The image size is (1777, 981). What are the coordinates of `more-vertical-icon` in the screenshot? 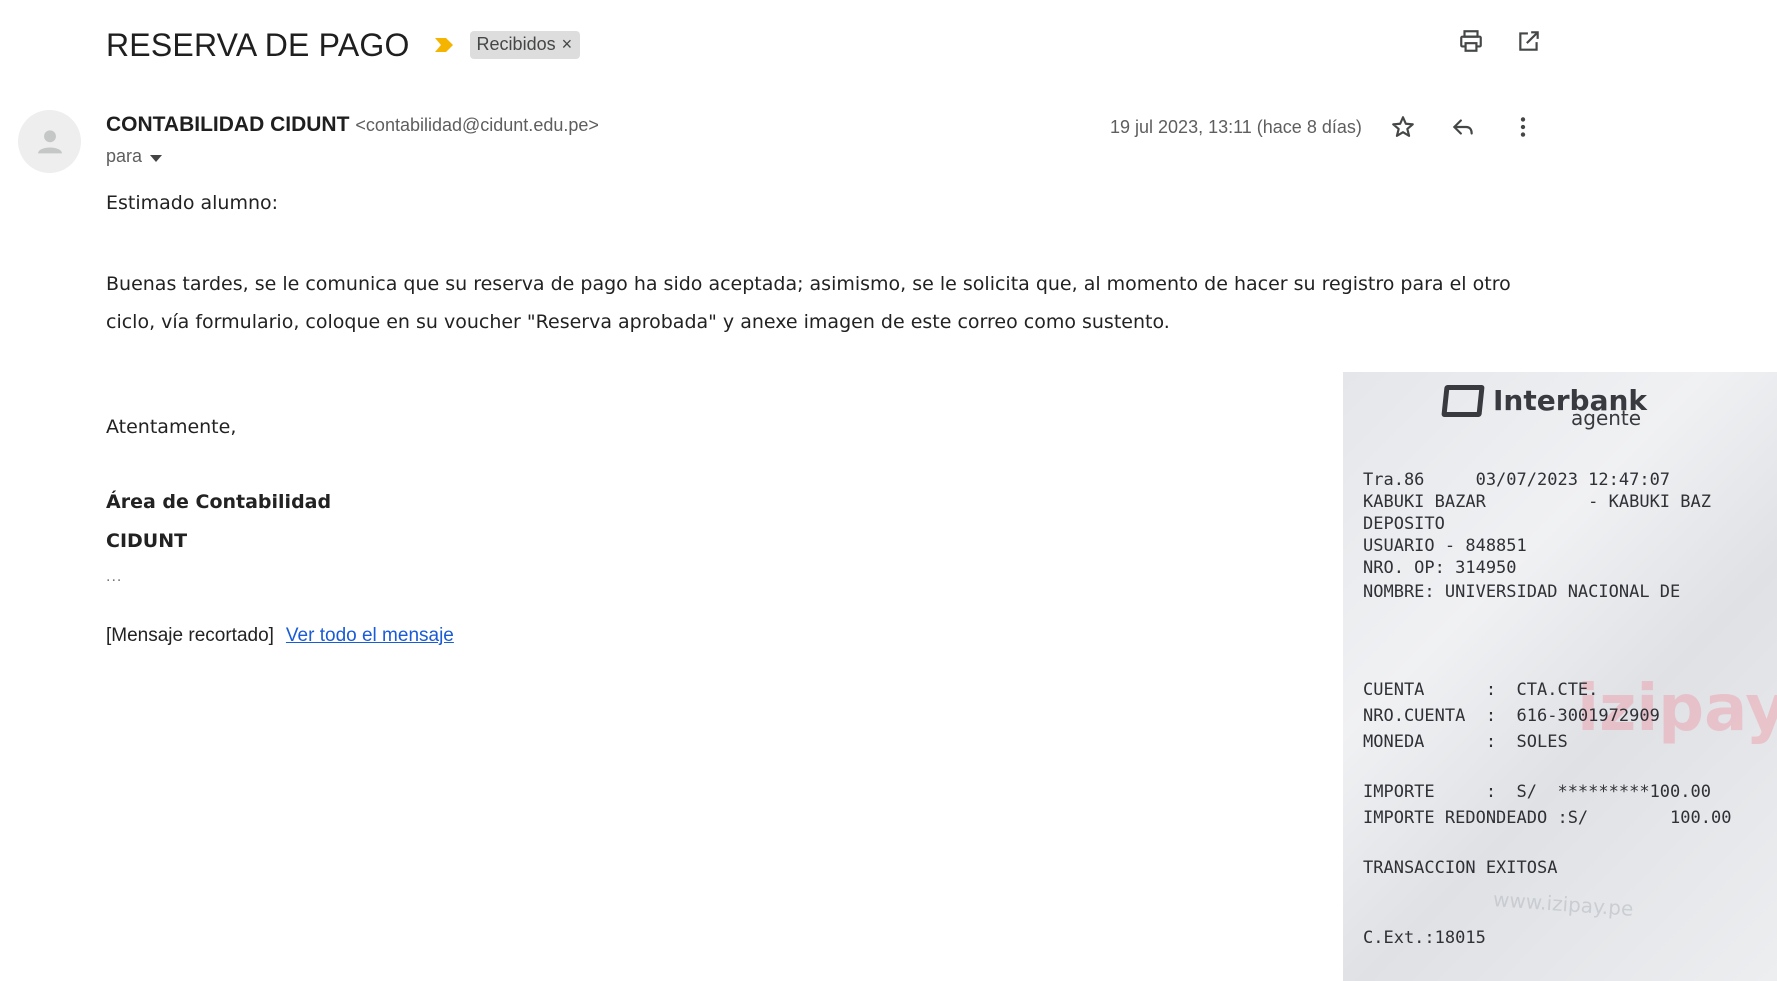 It's located at (1523, 127).